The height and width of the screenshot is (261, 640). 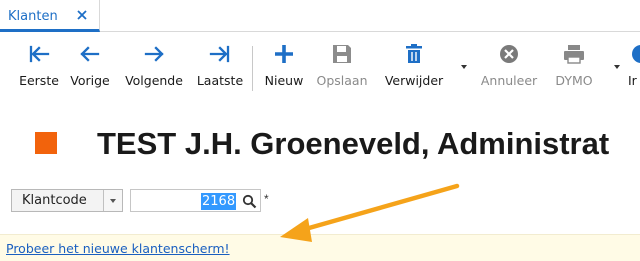 I want to click on arrow-left-icon, so click(x=90, y=56).